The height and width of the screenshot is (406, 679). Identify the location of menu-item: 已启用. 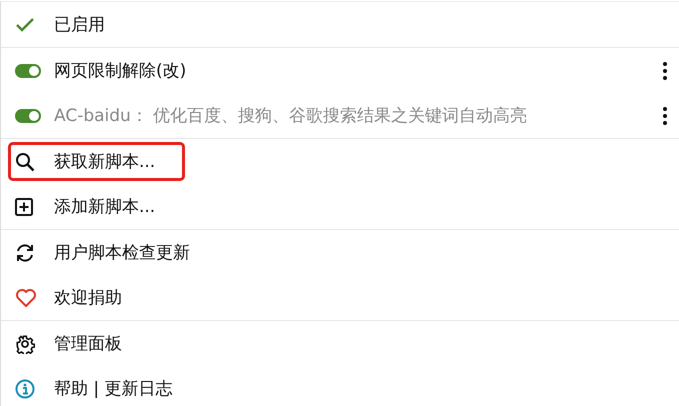
(362, 24).